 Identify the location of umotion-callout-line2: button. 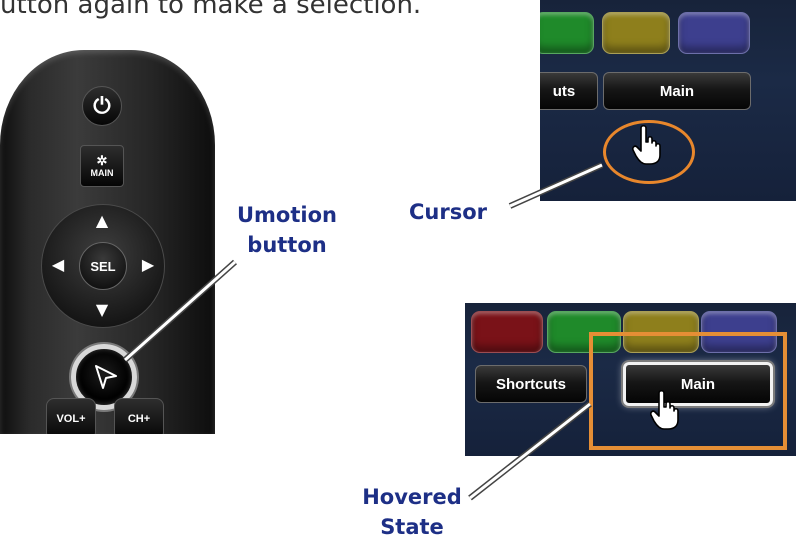
(287, 245).